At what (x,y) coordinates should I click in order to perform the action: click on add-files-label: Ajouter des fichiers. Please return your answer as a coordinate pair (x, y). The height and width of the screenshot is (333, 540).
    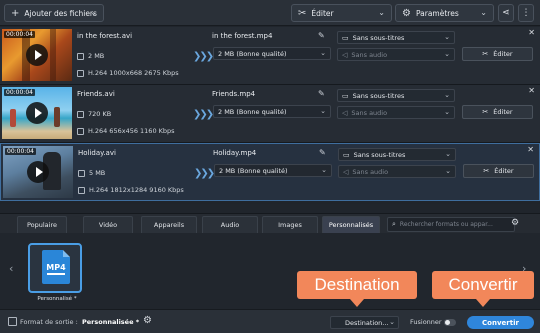
    Looking at the image, I should click on (60, 13).